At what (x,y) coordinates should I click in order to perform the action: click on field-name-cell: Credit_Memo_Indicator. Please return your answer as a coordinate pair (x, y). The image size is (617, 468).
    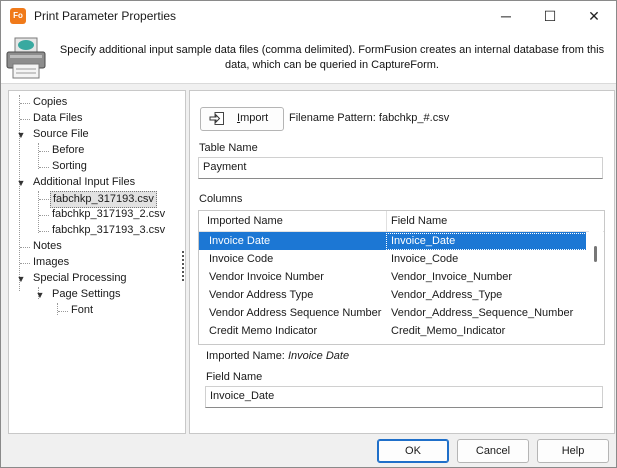
    Looking at the image, I should click on (448, 331).